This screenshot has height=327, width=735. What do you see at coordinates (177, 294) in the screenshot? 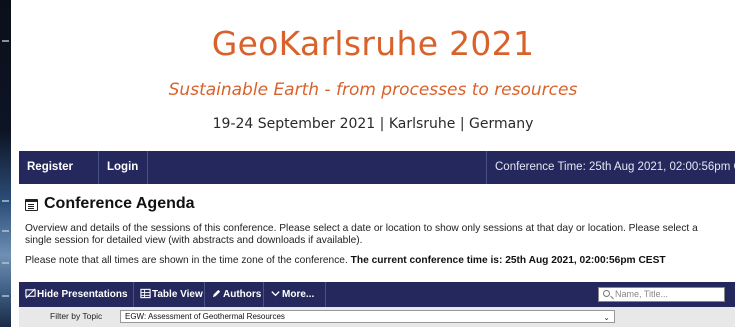
I see `table-view-label: Table View` at bounding box center [177, 294].